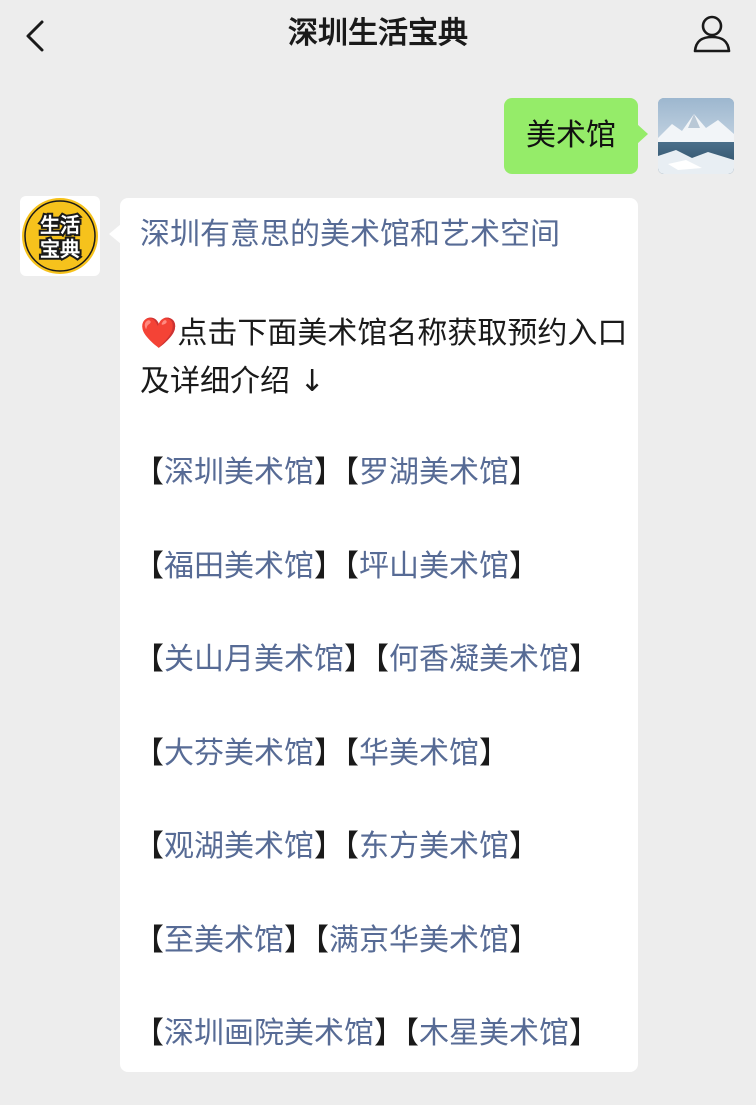 Image resolution: width=756 pixels, height=1105 pixels. Describe the element at coordinates (434, 566) in the screenshot. I see `museum-link: 坪山美术馆` at that location.